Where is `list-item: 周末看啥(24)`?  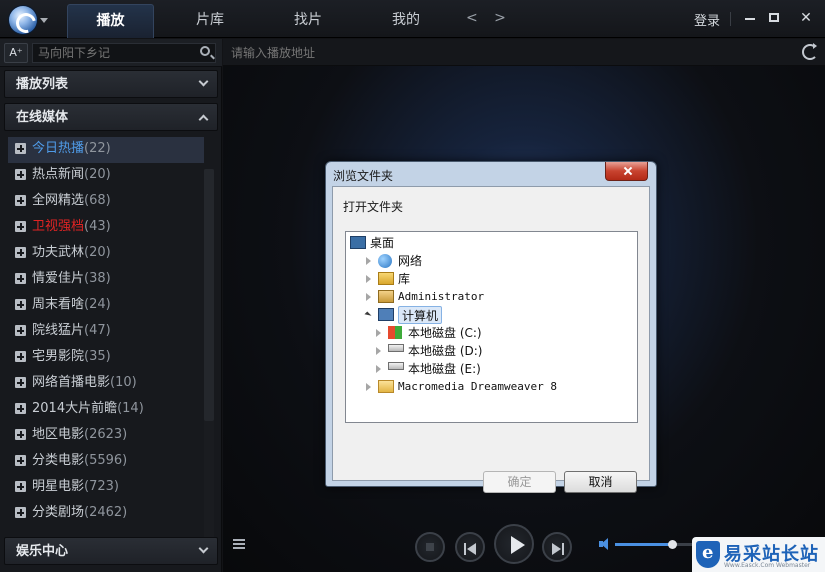
list-item: 周末看啥(24) is located at coordinates (106, 306).